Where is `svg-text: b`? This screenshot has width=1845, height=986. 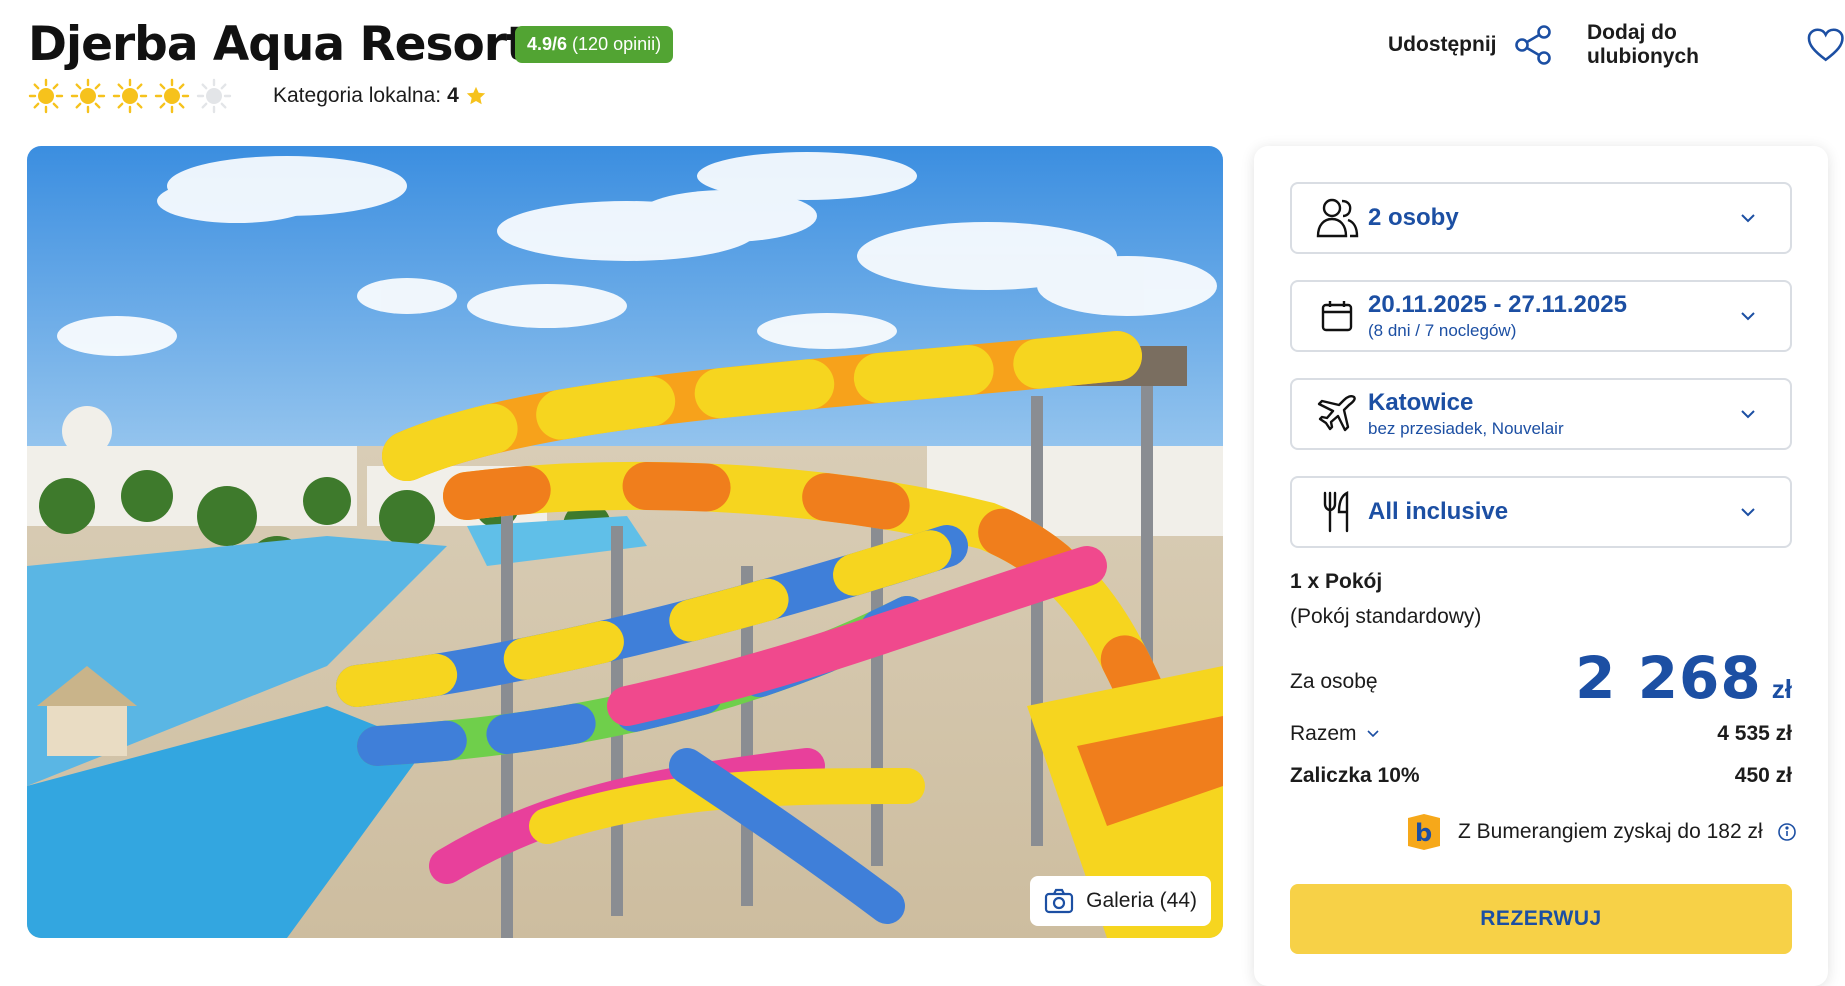 svg-text: b is located at coordinates (1423, 833).